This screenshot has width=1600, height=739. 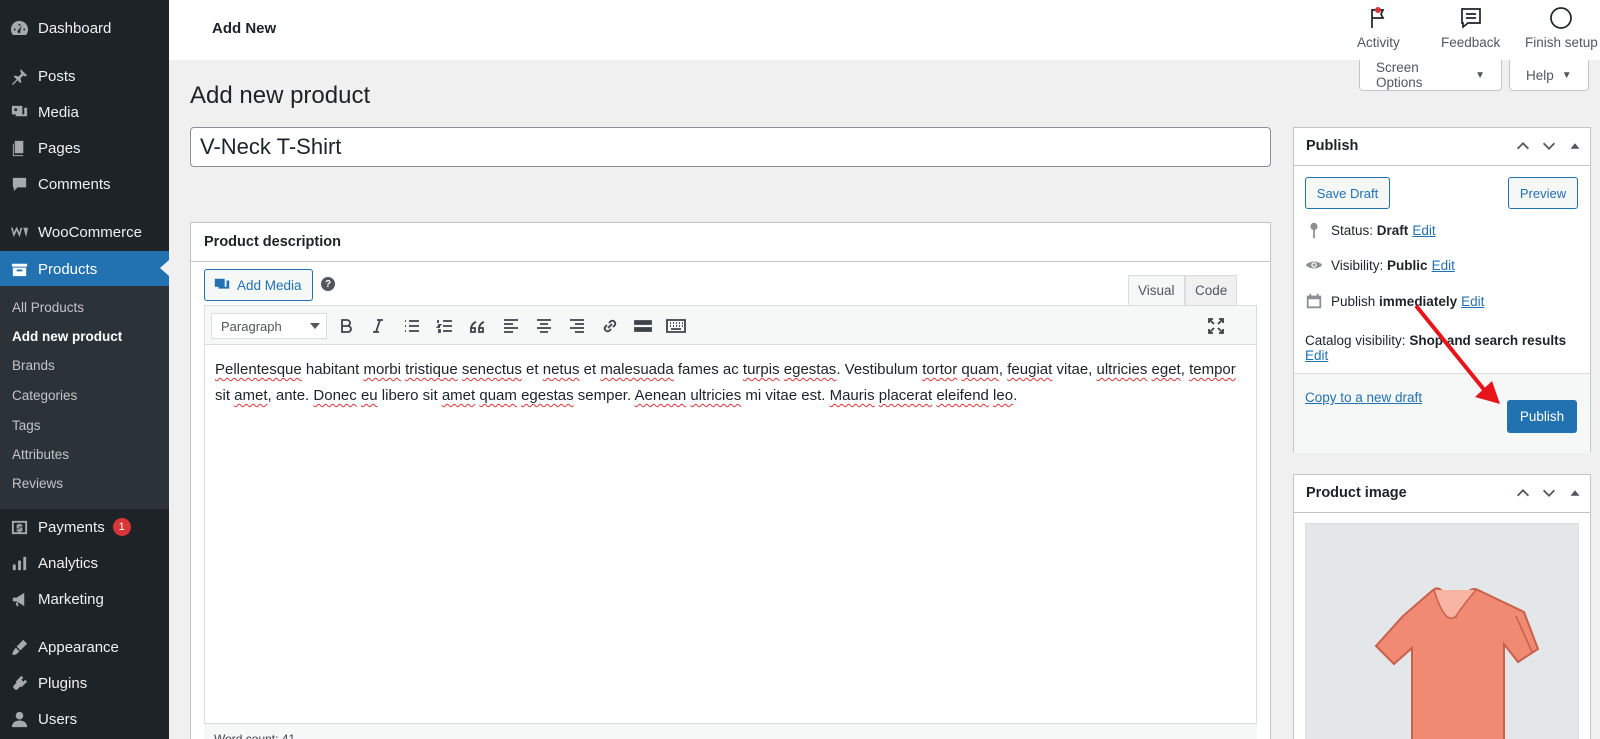 I want to click on submenu-tags: Tags, so click(x=26, y=425).